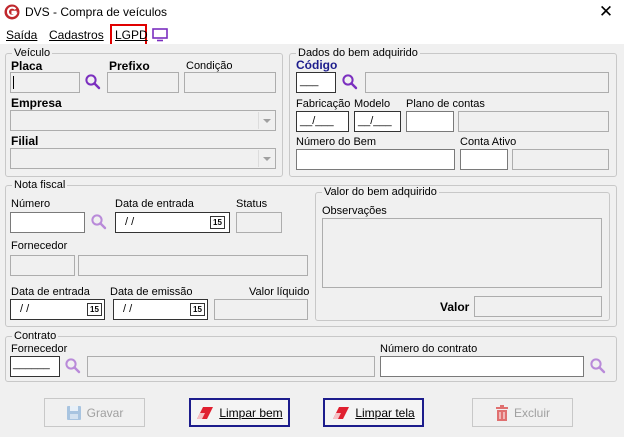 Image resolution: width=624 pixels, height=437 pixels. I want to click on limpar-tela-button: Limpar tela, so click(373, 412).